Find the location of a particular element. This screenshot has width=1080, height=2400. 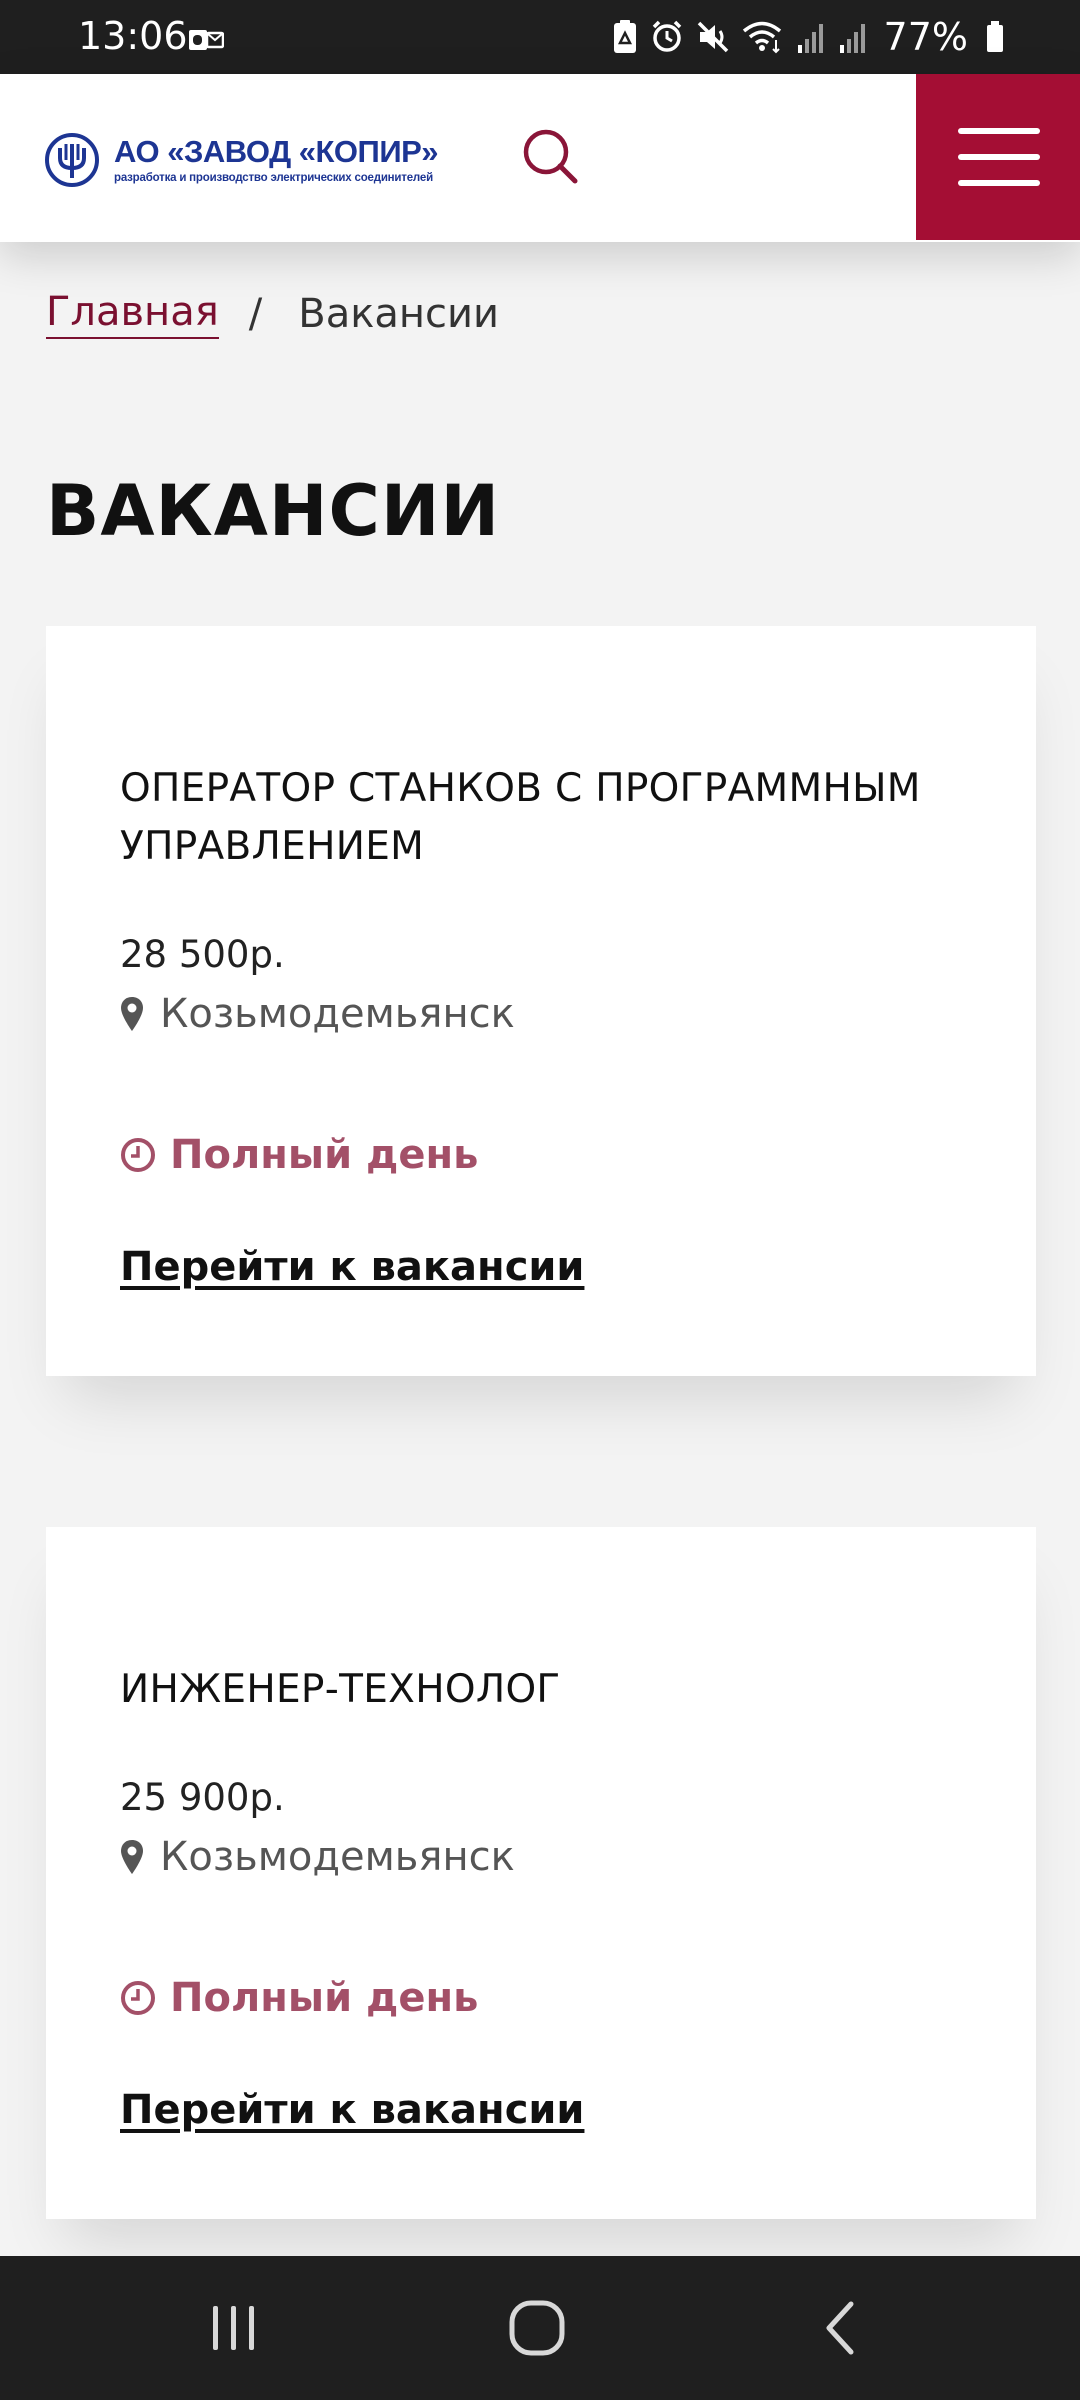

battery-percent: 77% is located at coordinates (925, 37).